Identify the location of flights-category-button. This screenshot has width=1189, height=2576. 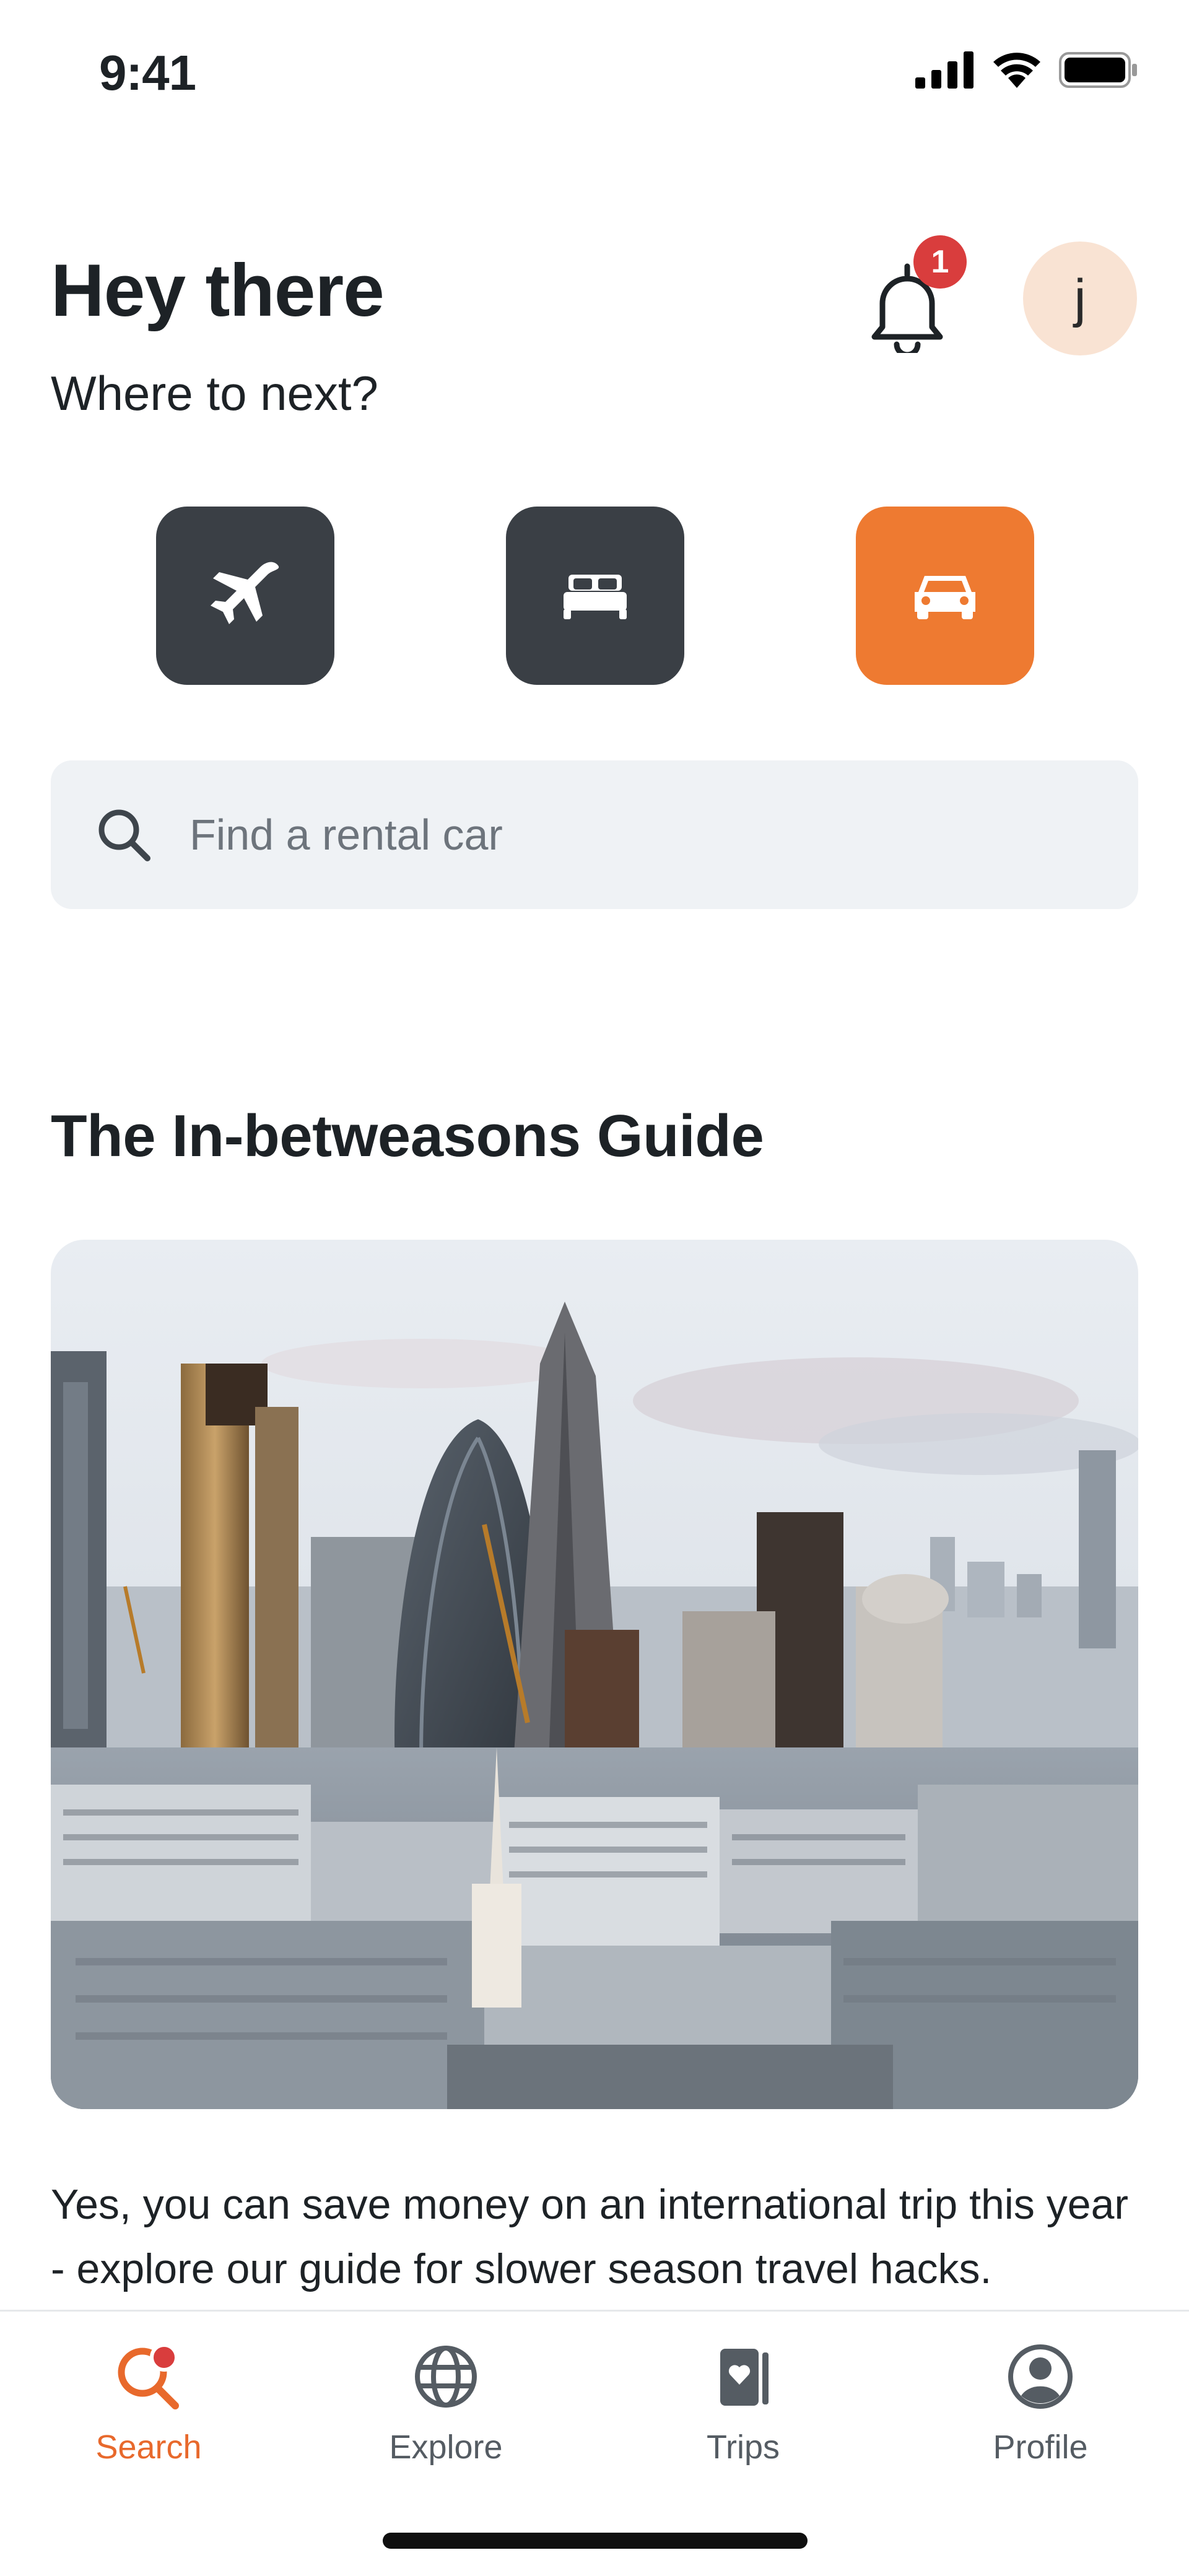
(245, 596).